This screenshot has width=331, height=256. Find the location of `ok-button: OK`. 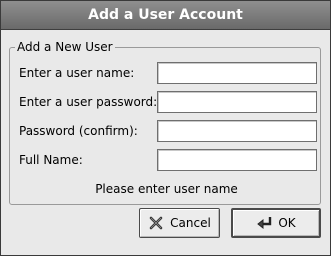

ok-button: OK is located at coordinates (276, 223).